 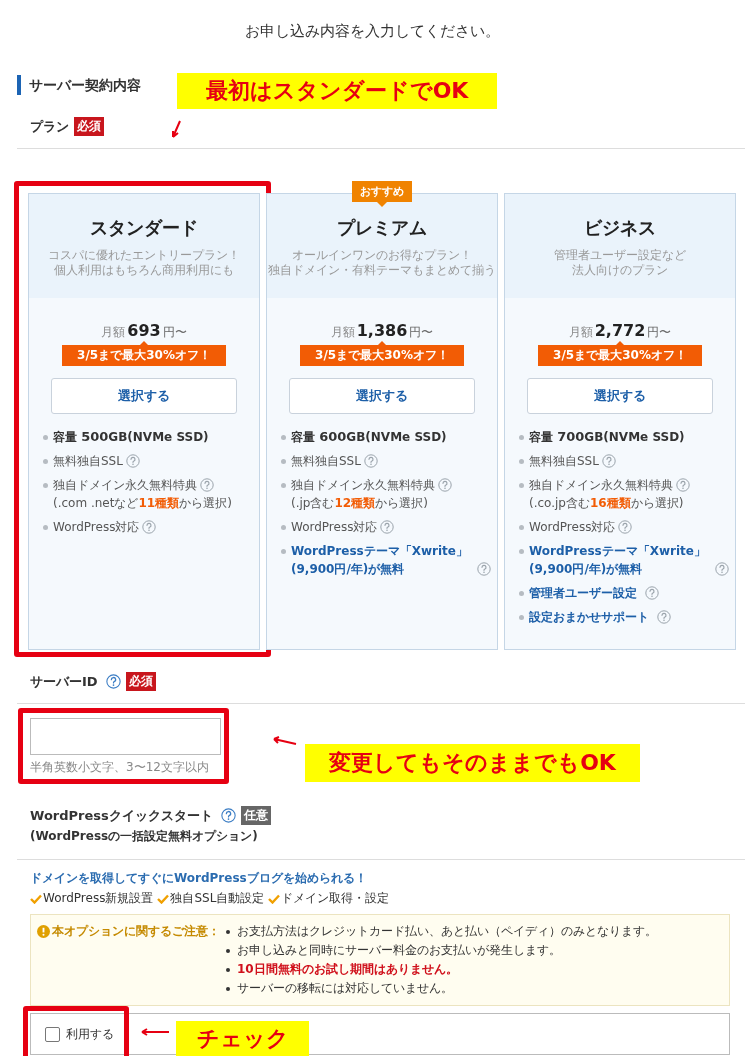 I want to click on recommended-badge: おすすめ, so click(x=382, y=191).